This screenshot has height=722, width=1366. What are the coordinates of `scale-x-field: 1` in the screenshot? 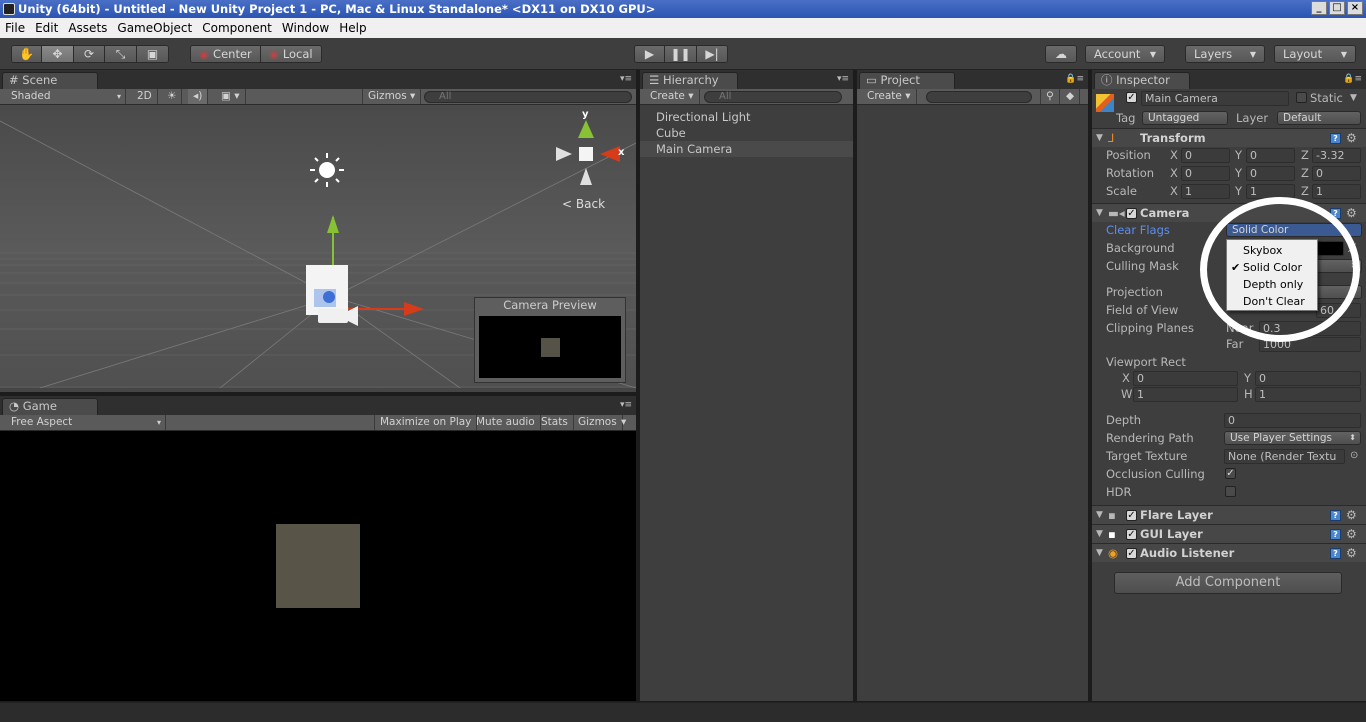 It's located at (1205, 191).